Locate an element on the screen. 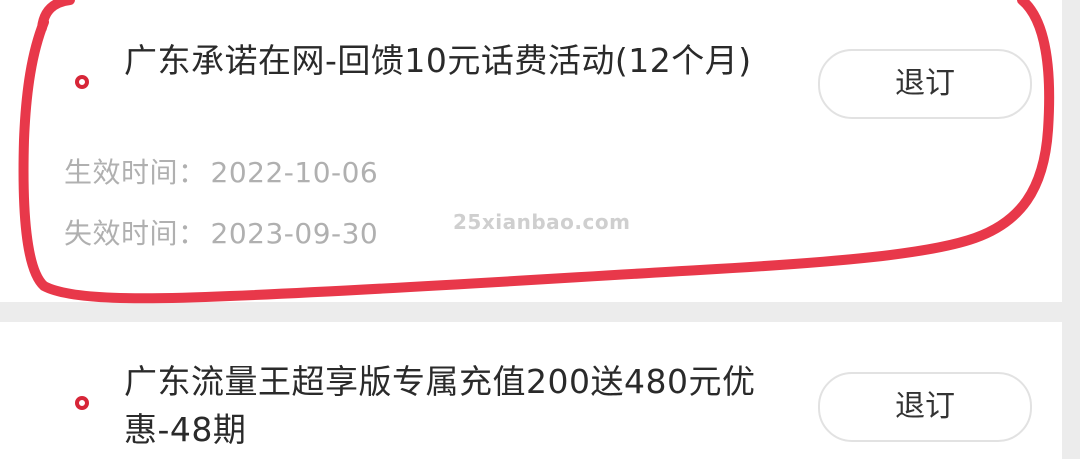 Image resolution: width=1080 pixels, height=459 pixels. effective-date-label: 生效时间： is located at coordinates (135, 172).